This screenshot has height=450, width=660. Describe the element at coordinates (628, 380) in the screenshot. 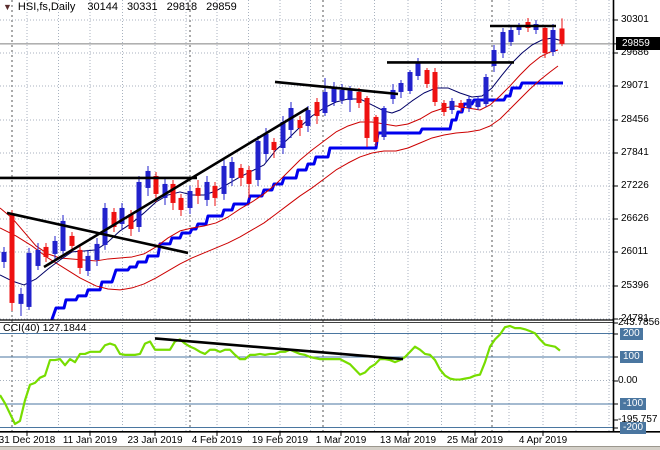

I see `cci-axis-label: 0.00` at that location.